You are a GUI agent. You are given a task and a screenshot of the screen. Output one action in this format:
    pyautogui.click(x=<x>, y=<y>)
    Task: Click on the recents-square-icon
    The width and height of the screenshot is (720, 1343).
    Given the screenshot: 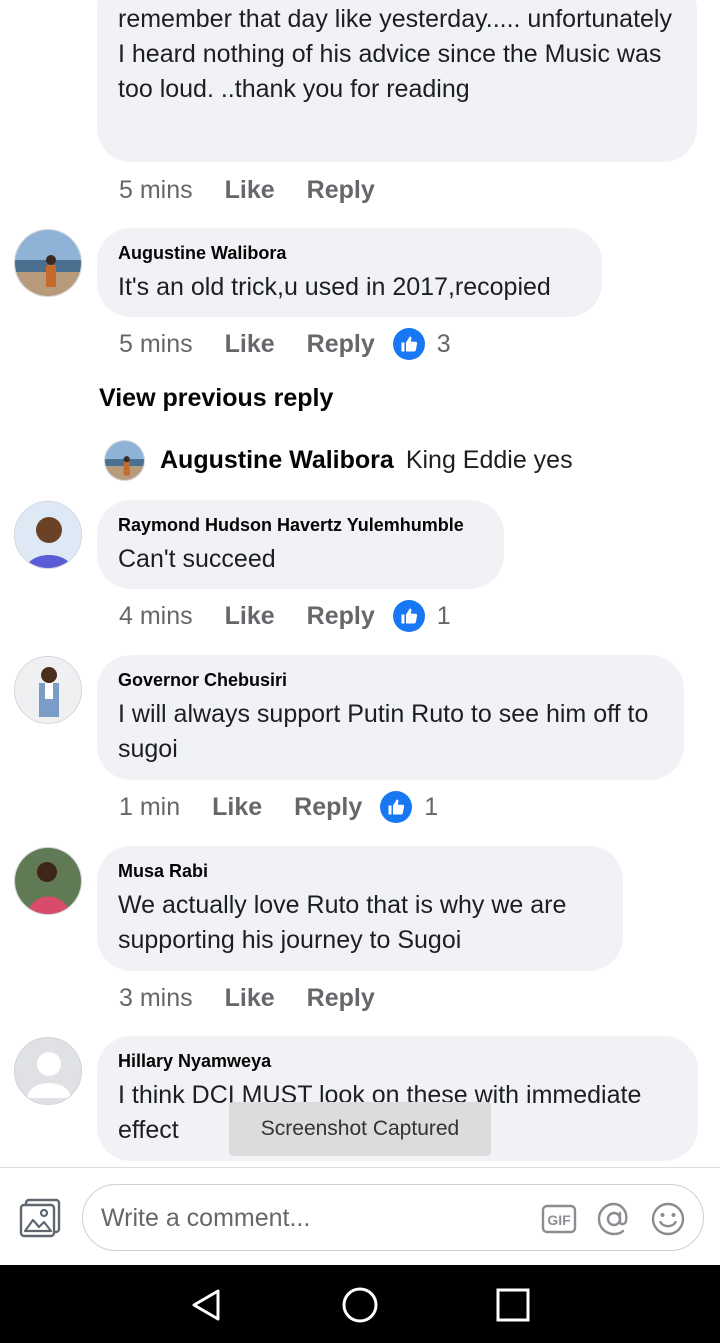 What is the action you would take?
    pyautogui.click(x=513, y=1305)
    